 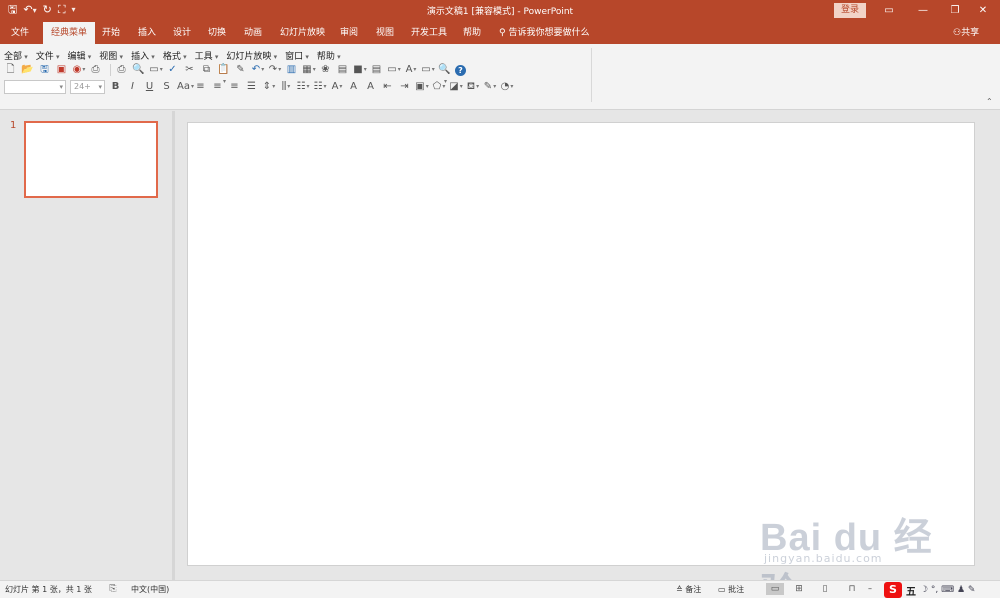 I want to click on notes-label: 备注, so click(x=693, y=589).